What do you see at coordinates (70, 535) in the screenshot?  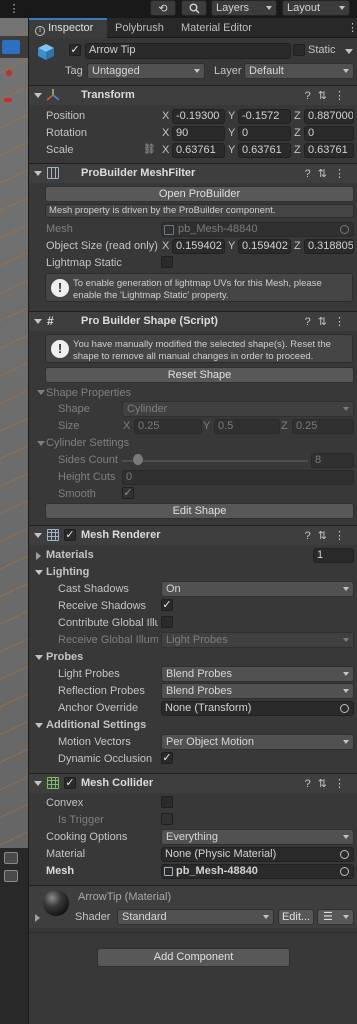 I see `renderer-enabled-checkbox: ✓` at bounding box center [70, 535].